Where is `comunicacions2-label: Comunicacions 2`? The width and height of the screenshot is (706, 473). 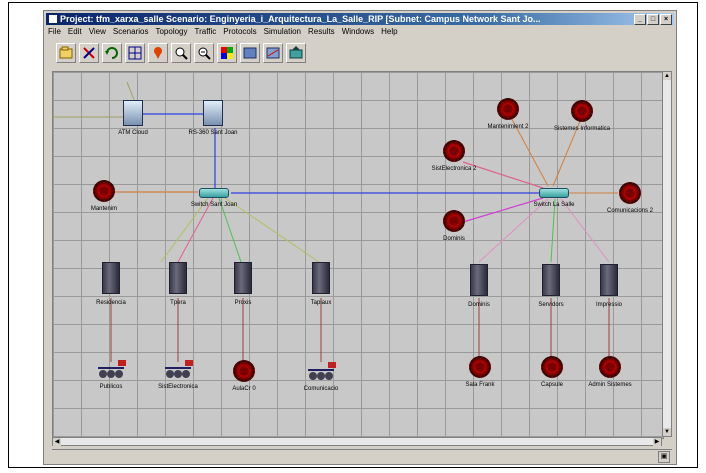 comunicacions2-label: Comunicacions 2 is located at coordinates (630, 211).